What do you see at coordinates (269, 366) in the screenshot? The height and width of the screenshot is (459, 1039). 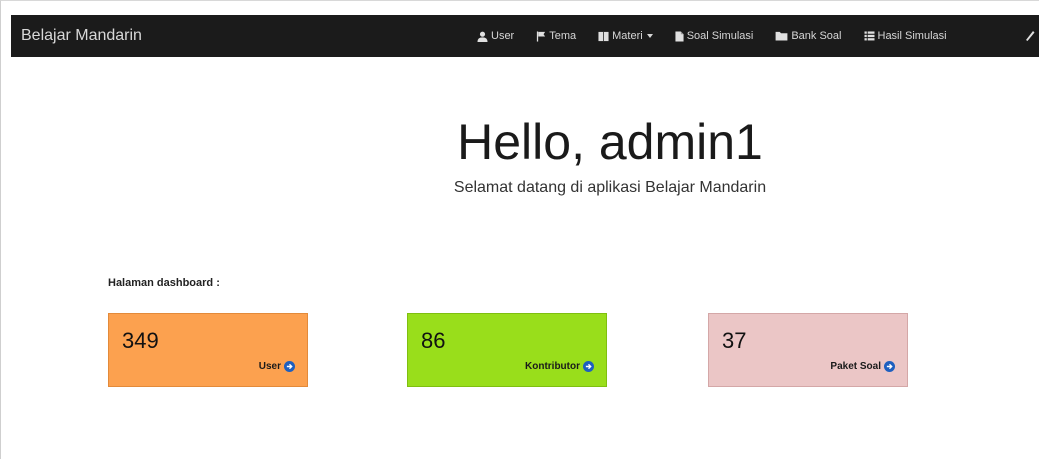 I see `card-link-label: User` at bounding box center [269, 366].